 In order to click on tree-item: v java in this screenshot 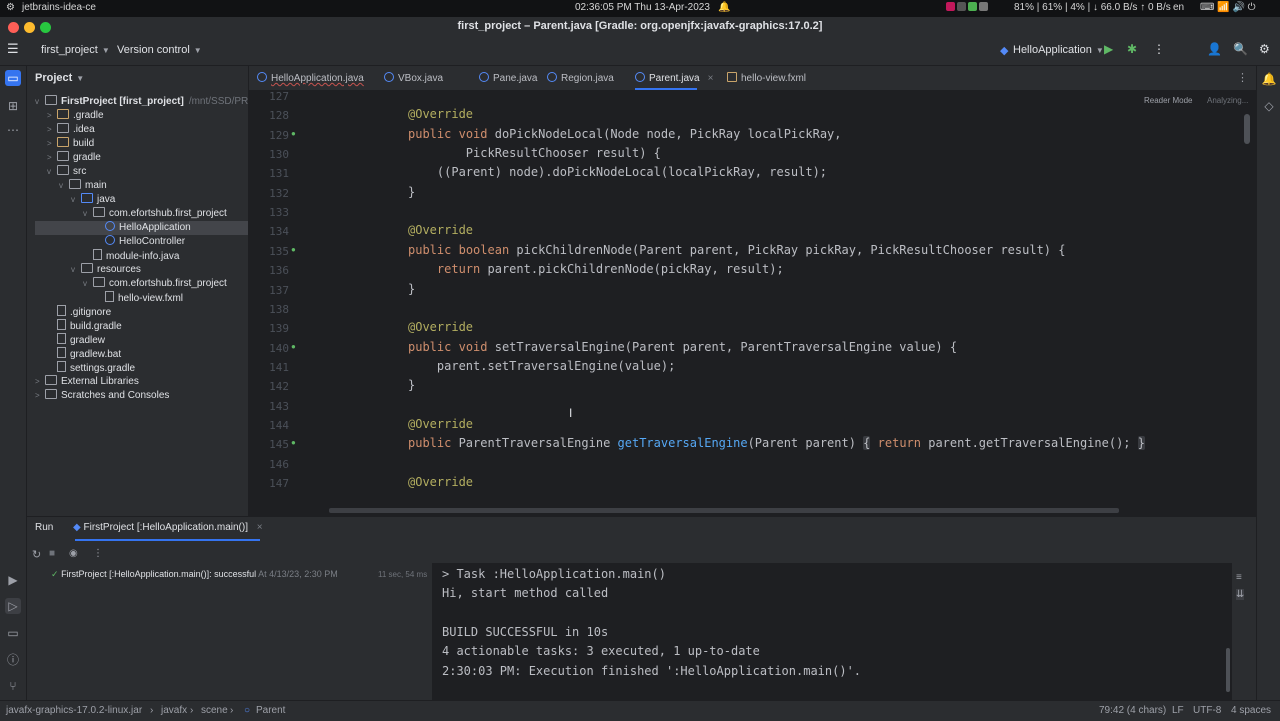, I will do `click(93, 200)`.